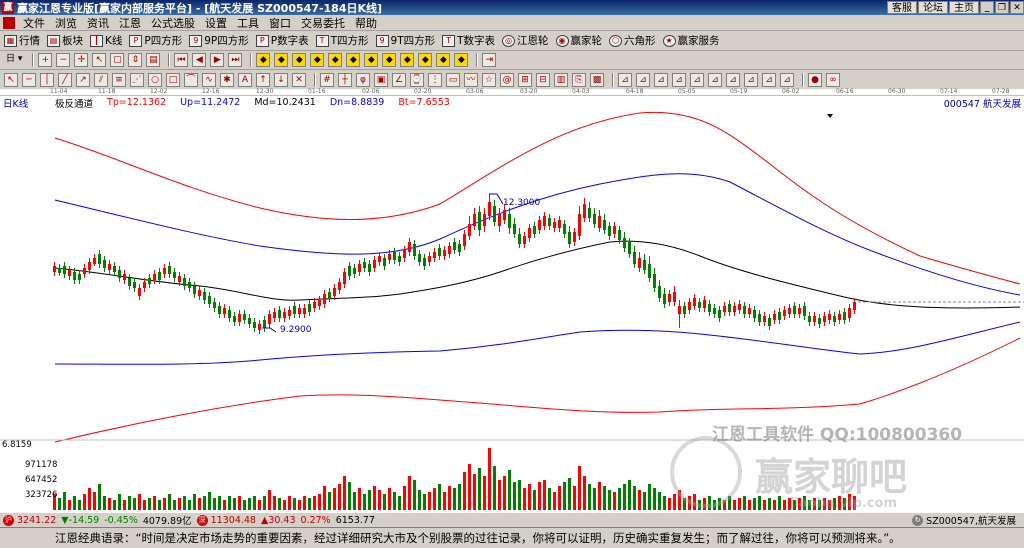 This screenshot has width=1024, height=548. I want to click on text-icon: A, so click(245, 79).